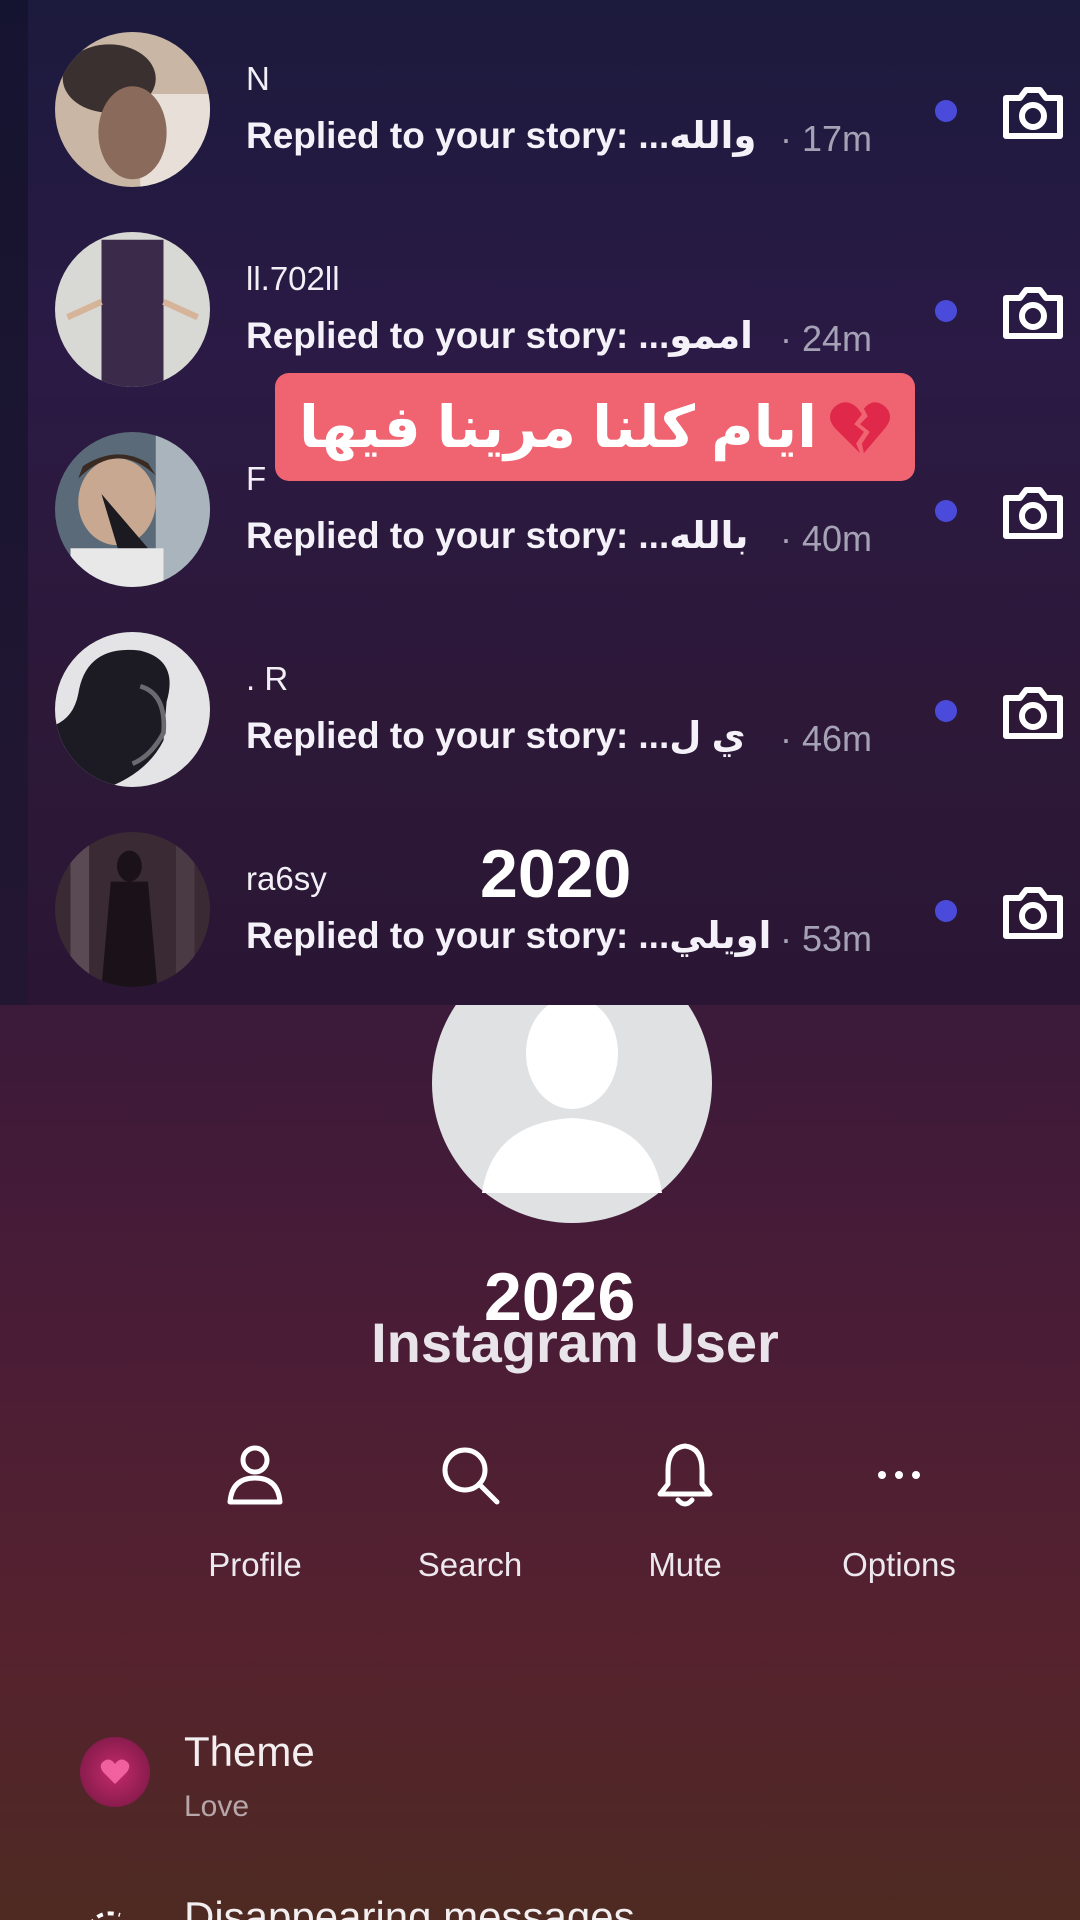 The image size is (1080, 1920). I want to click on theme-heart-icon, so click(115, 1772).